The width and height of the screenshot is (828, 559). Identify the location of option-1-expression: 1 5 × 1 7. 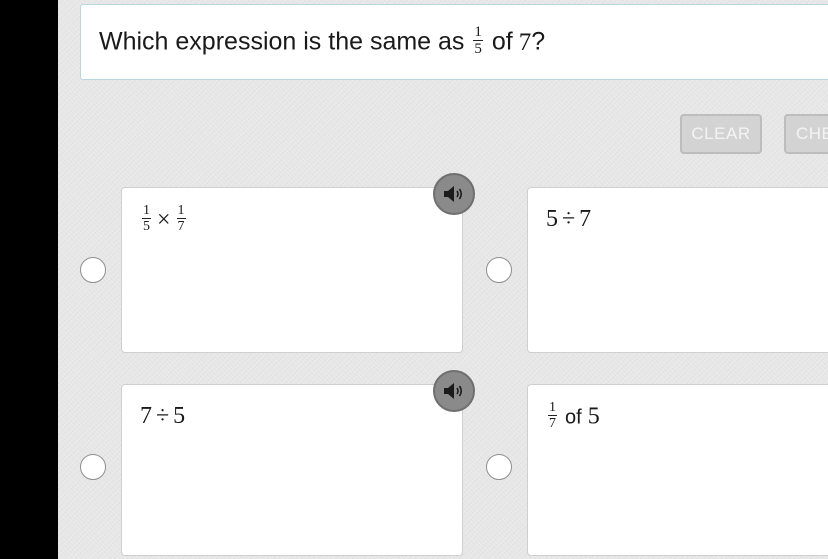
(164, 219).